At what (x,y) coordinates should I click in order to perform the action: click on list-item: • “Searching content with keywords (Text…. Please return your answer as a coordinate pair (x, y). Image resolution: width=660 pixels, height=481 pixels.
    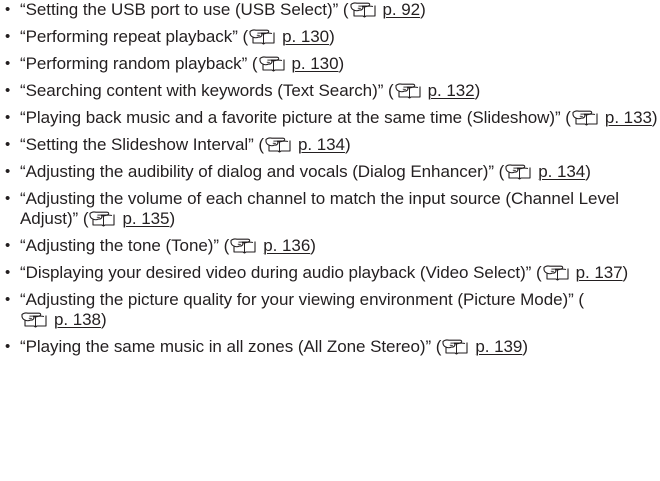
    Looking at the image, I should click on (330, 91).